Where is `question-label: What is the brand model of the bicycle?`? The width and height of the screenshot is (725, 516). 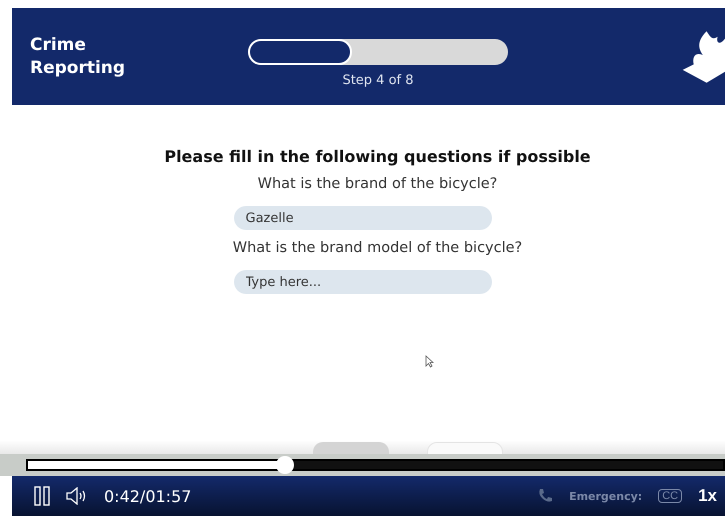
question-label: What is the brand model of the bicycle? is located at coordinates (377, 248).